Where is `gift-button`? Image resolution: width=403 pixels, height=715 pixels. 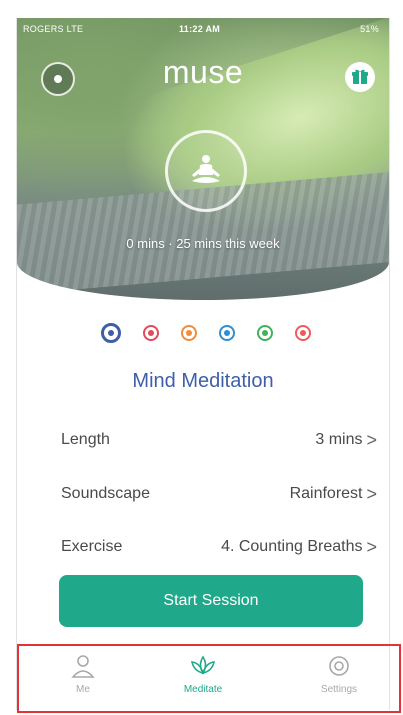 gift-button is located at coordinates (360, 77).